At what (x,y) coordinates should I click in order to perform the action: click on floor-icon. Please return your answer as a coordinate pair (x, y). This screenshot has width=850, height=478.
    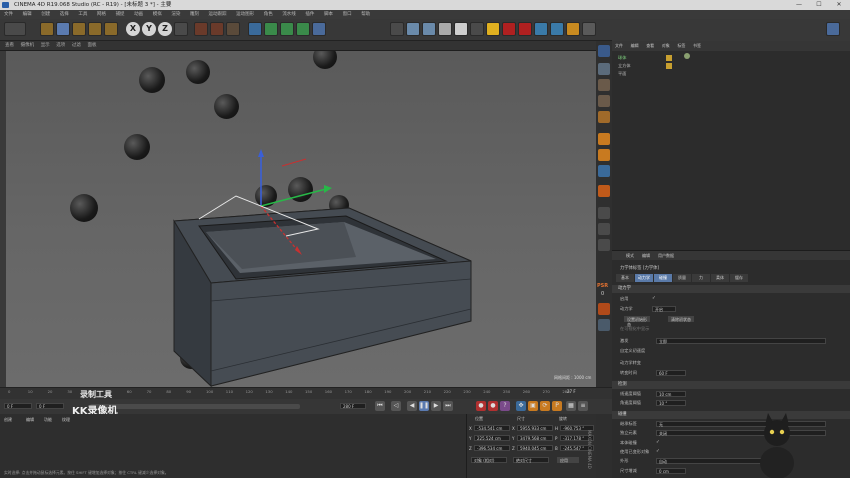
    Looking at the image, I should click on (413, 29).